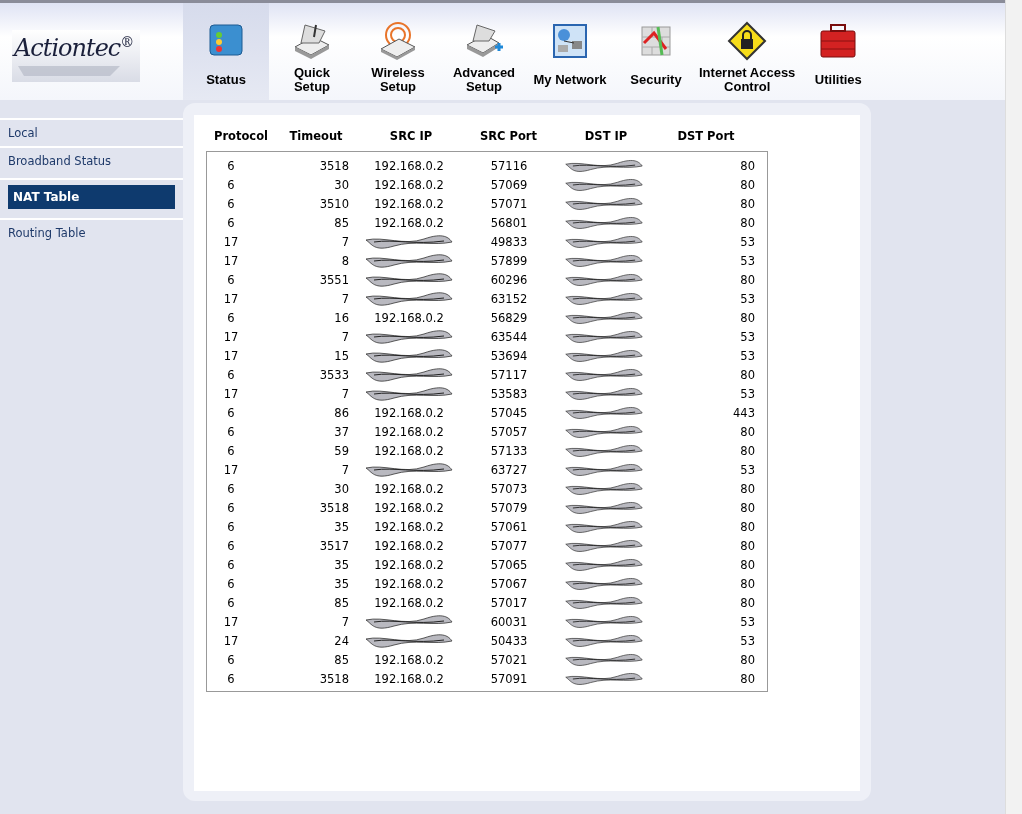  What do you see at coordinates (509, 545) in the screenshot?
I see `table-cell-text: 57077` at bounding box center [509, 545].